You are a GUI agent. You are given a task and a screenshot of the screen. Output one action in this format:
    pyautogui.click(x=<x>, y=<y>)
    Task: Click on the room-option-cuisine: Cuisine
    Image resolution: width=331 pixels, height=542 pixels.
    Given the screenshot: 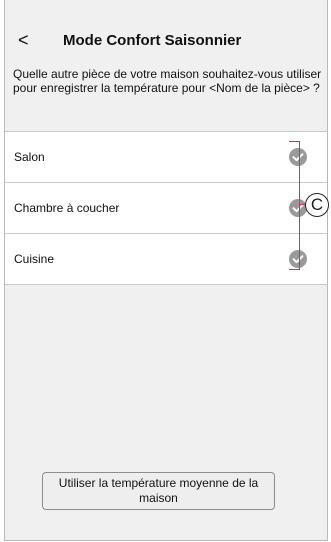 What is the action you would take?
    pyautogui.click(x=166, y=259)
    